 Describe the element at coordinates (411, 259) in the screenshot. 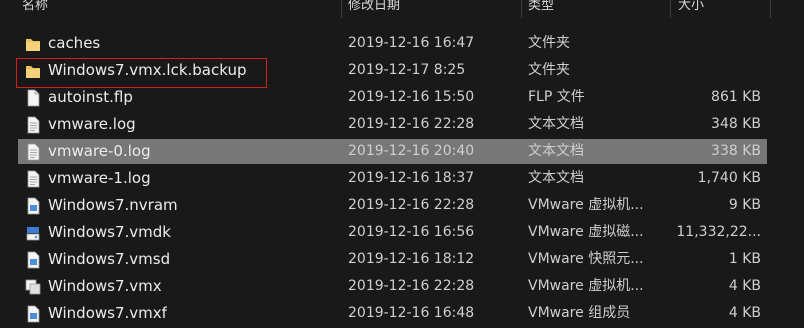

I see `file-date: 2019-12-16 18:12` at that location.